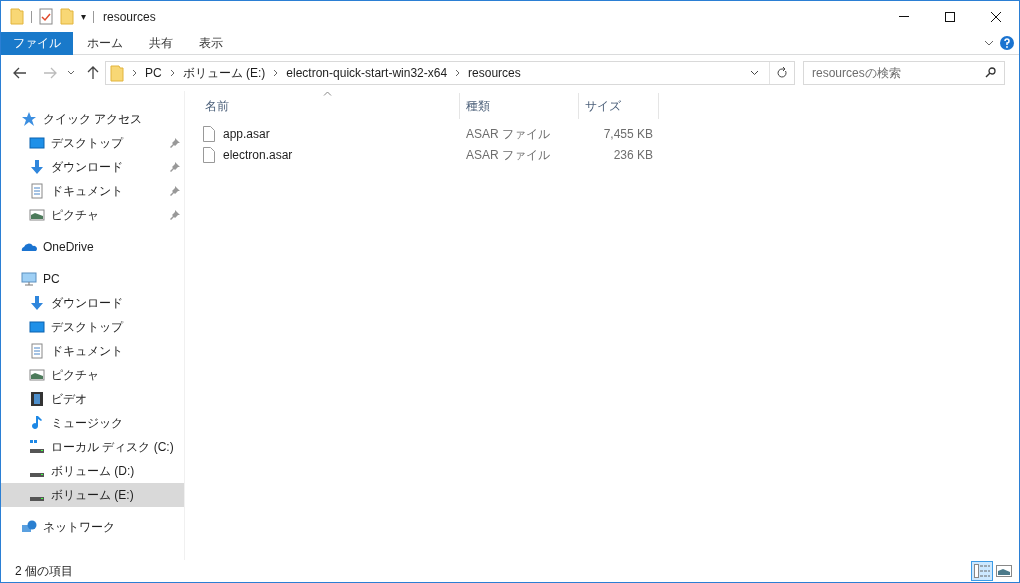 The width and height of the screenshot is (1020, 583). What do you see at coordinates (92, 423) in the screenshot?
I see `sidebar-item: ミュージック` at bounding box center [92, 423].